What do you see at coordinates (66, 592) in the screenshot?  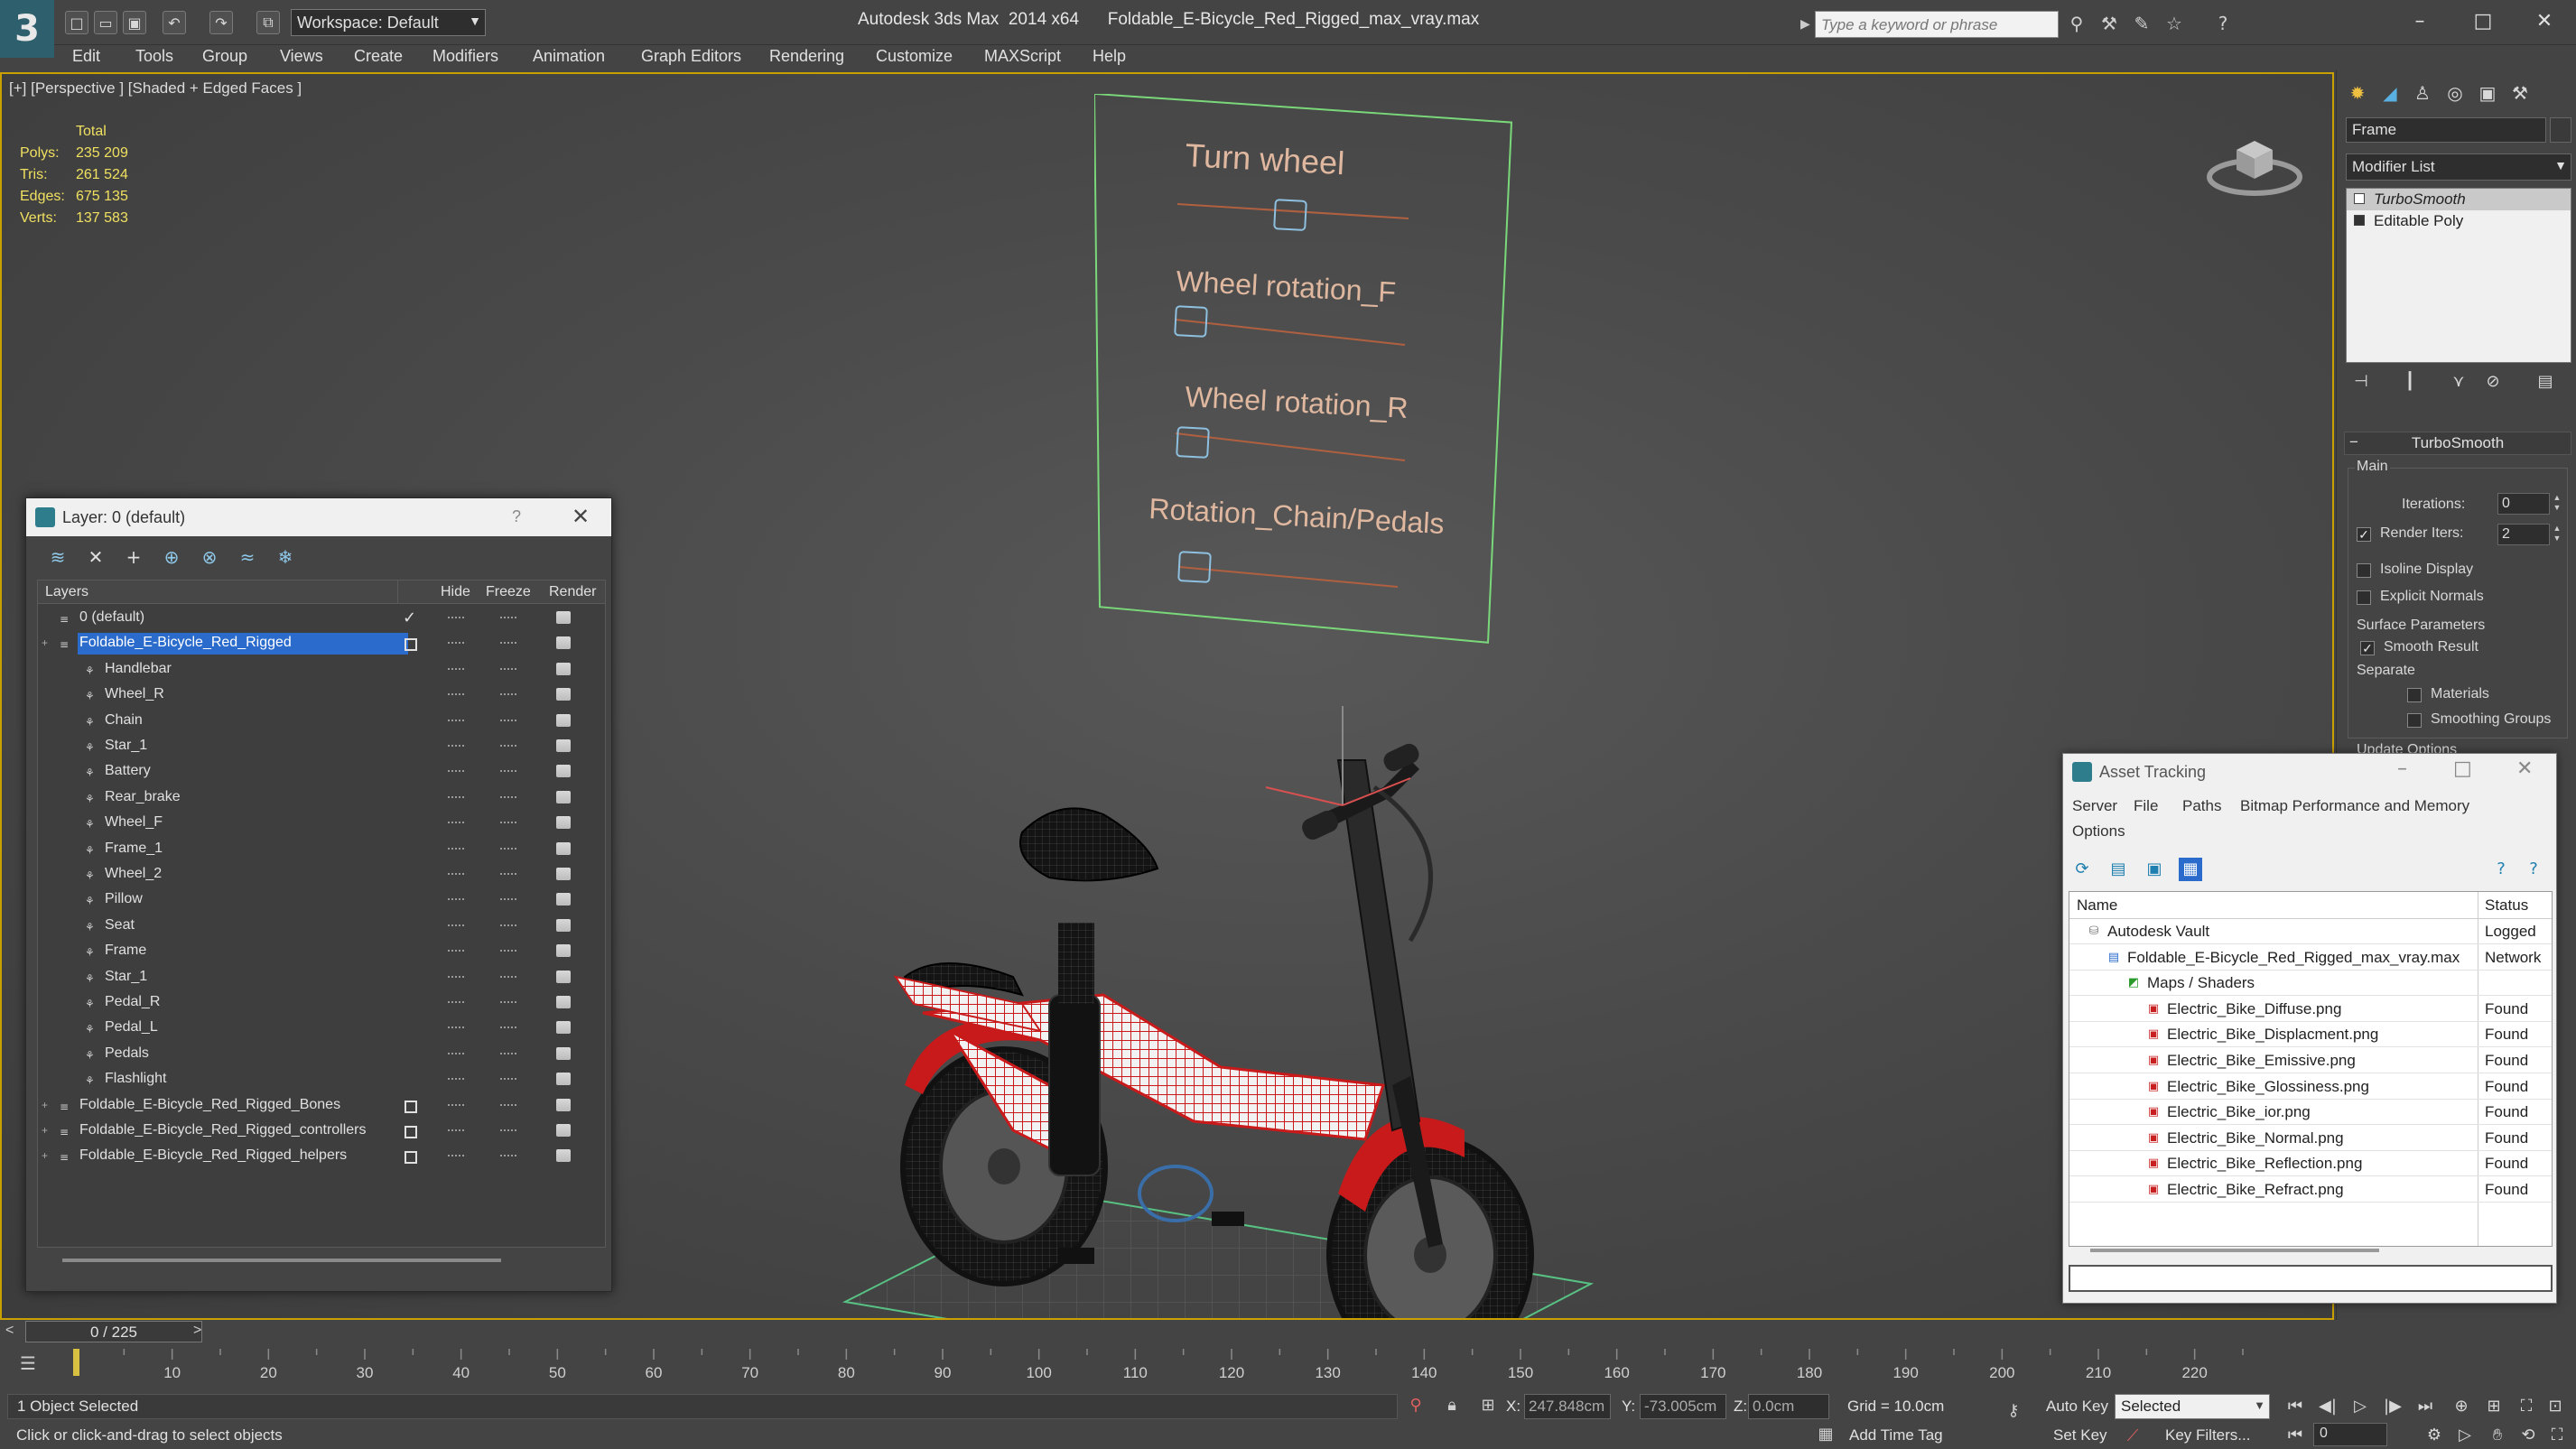 I see `column-header-layers: Layers` at bounding box center [66, 592].